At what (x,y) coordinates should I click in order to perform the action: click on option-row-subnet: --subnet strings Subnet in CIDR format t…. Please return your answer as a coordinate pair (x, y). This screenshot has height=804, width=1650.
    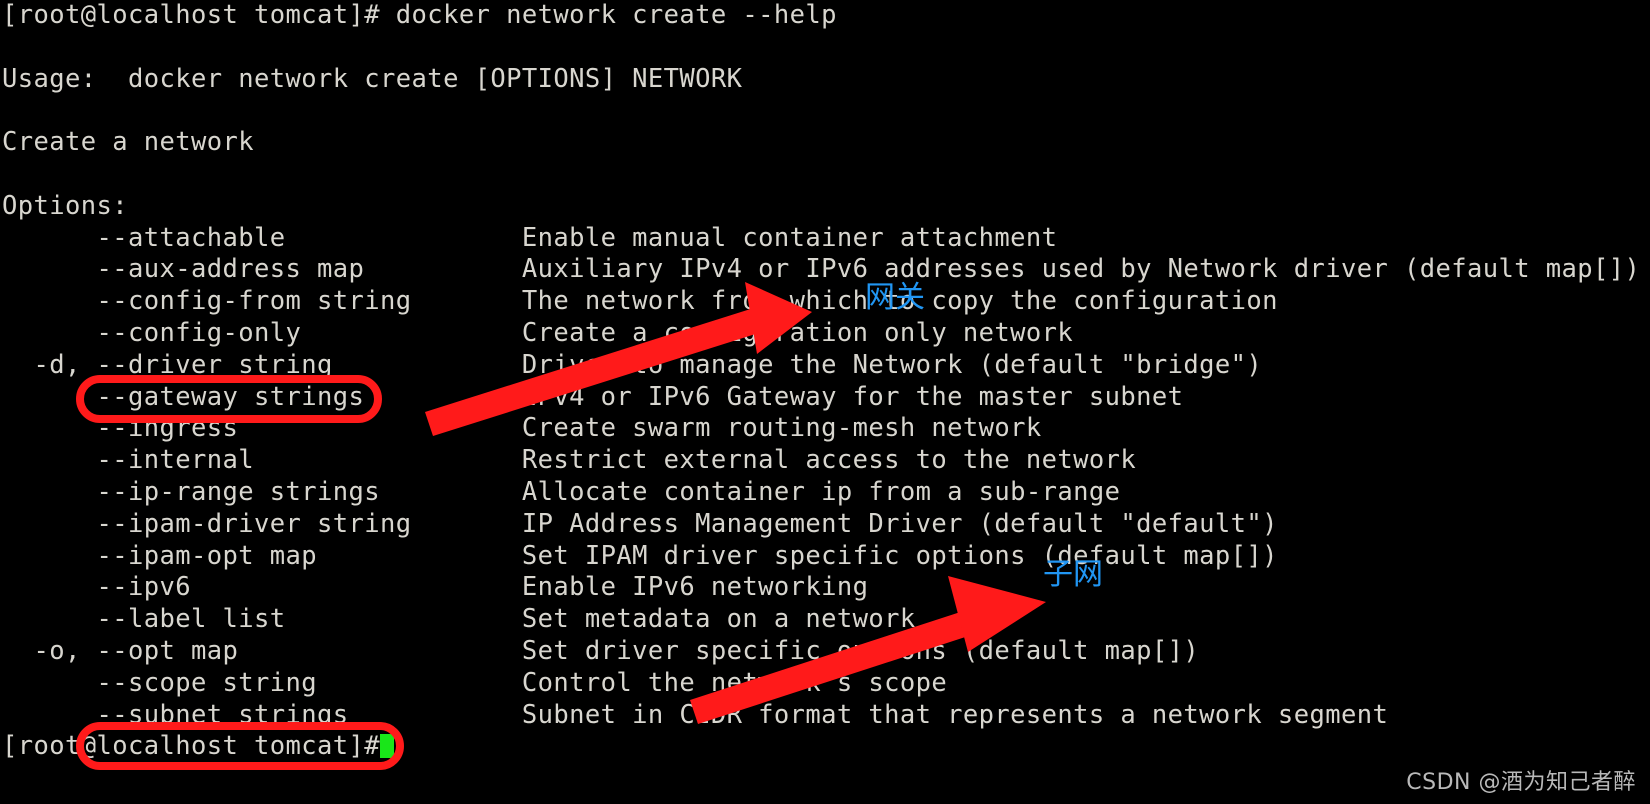
    Looking at the image, I should click on (695, 714).